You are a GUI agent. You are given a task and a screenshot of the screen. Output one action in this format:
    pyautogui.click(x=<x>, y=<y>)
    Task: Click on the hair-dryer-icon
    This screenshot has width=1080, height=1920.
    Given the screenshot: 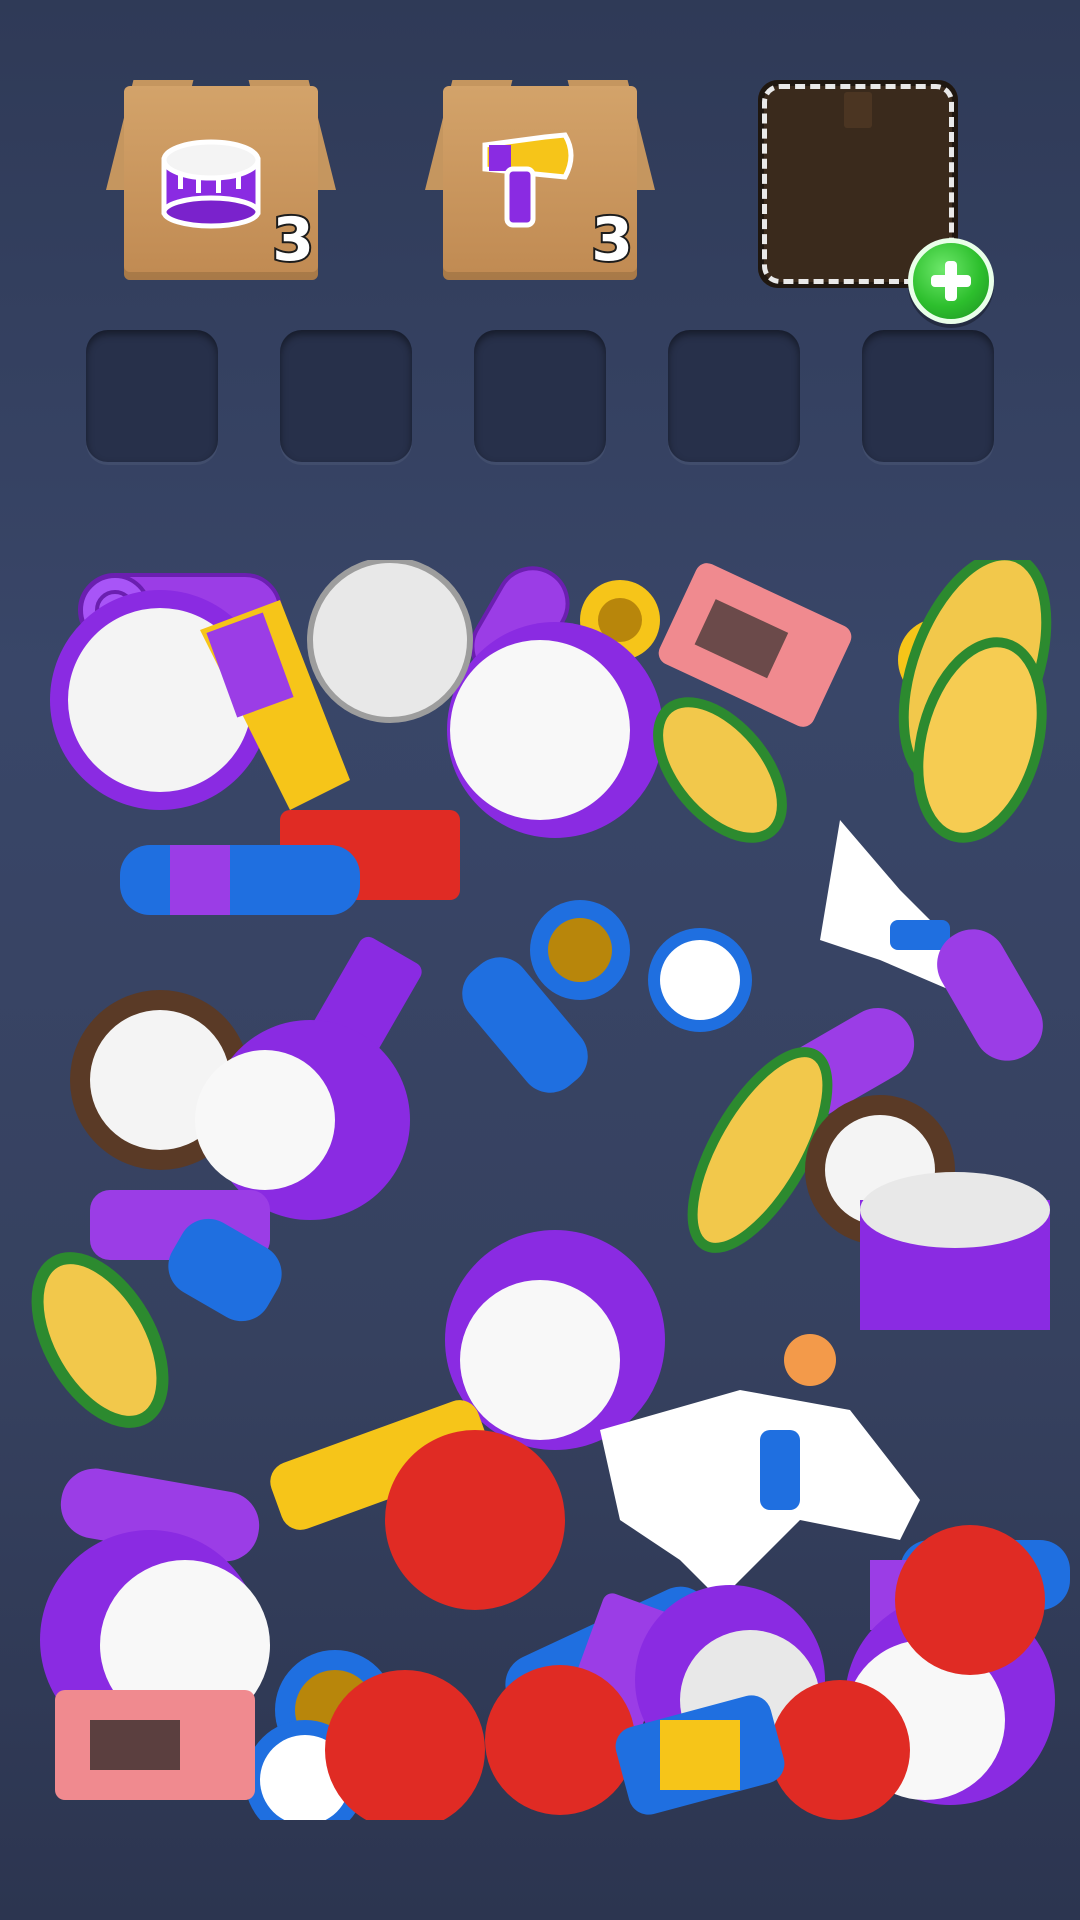 What is the action you would take?
    pyautogui.click(x=528, y=180)
    